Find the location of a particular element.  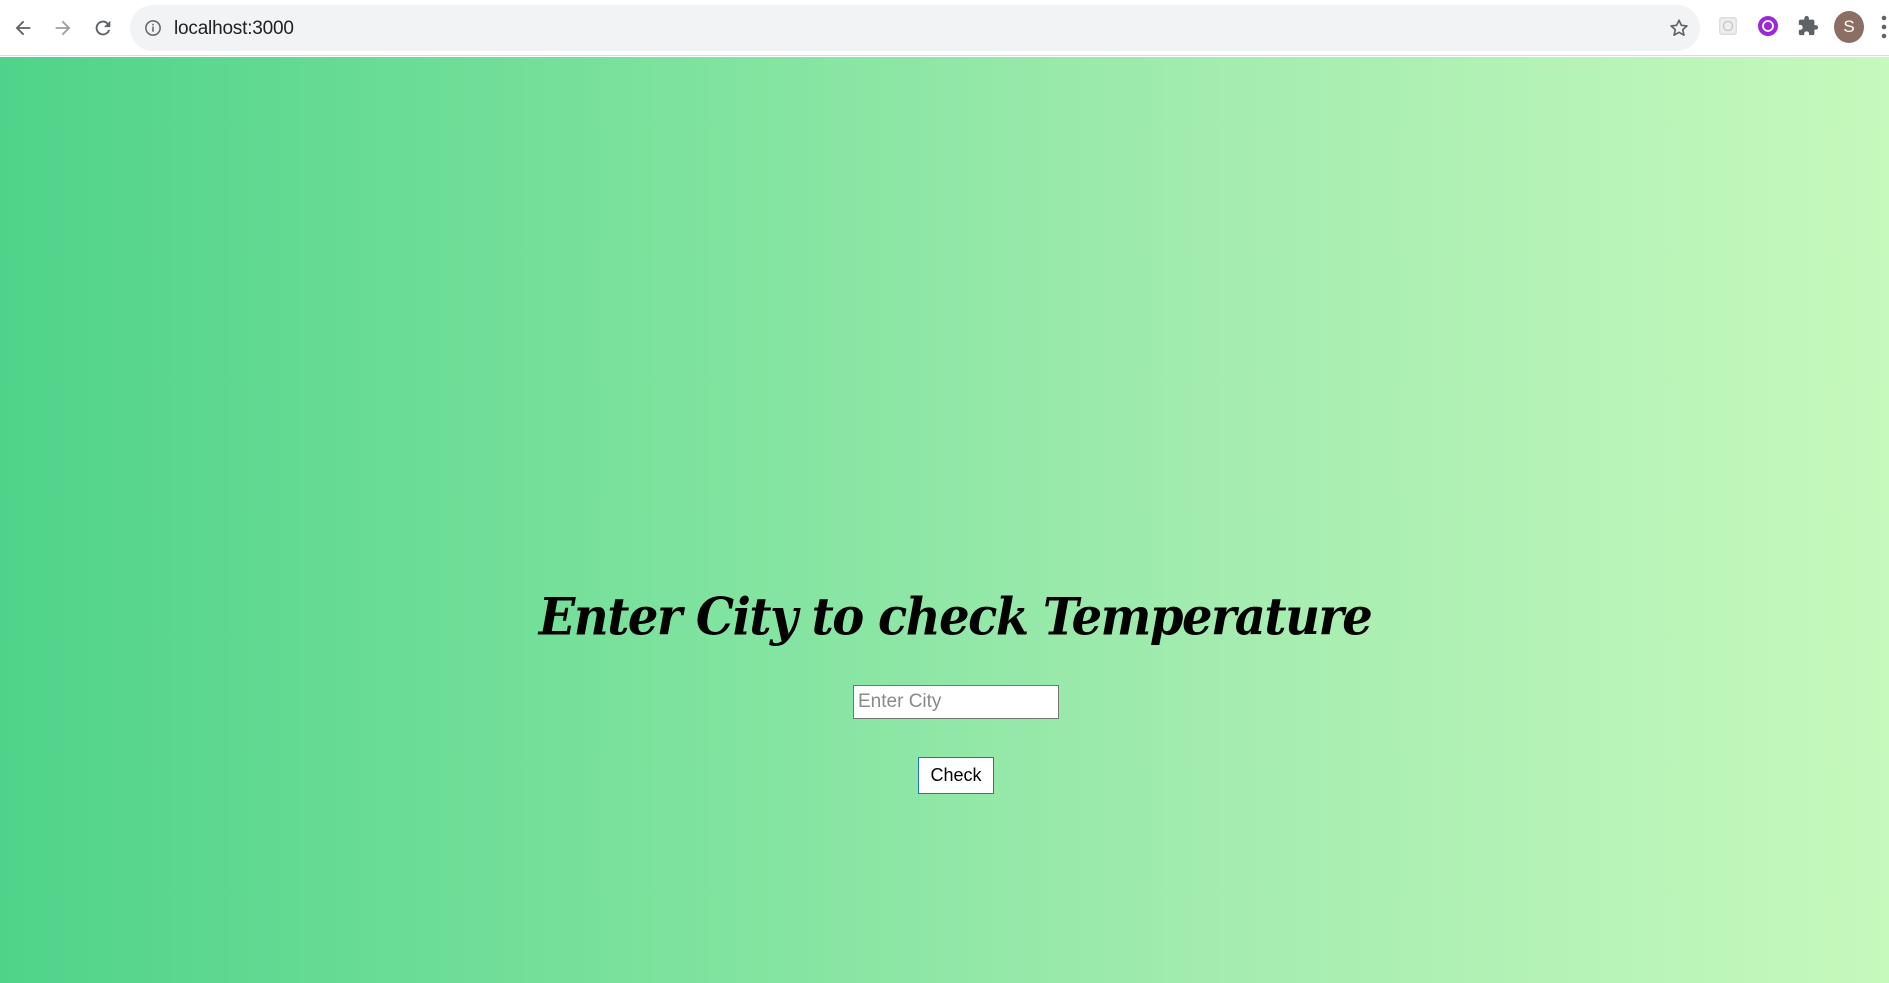

back-button is located at coordinates (23, 28).